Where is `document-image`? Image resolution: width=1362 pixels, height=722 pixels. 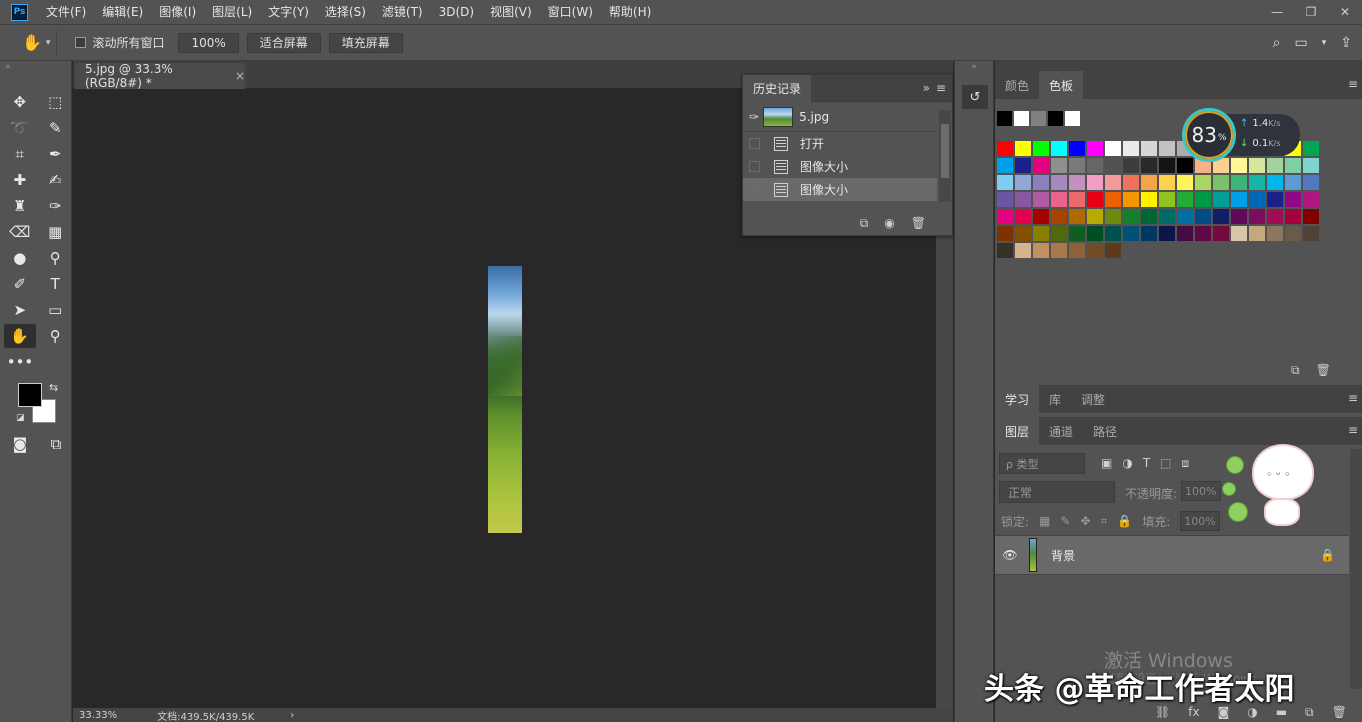 document-image is located at coordinates (505, 399).